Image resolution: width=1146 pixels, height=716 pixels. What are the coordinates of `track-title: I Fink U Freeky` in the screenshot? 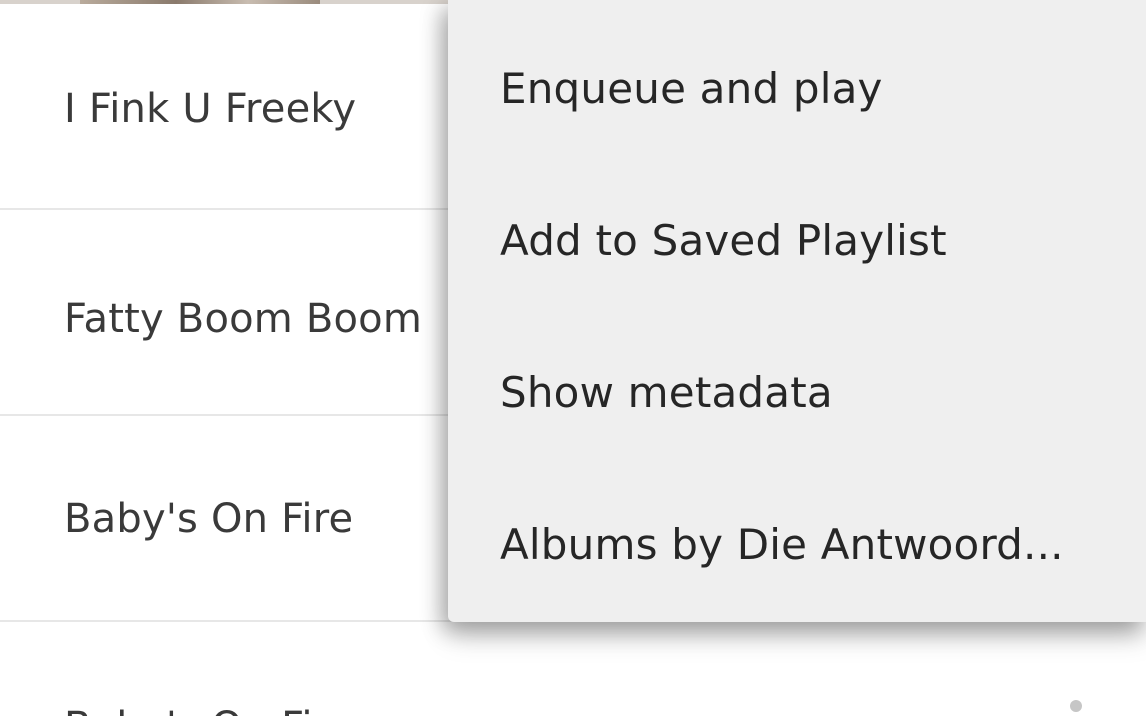 It's located at (210, 109).